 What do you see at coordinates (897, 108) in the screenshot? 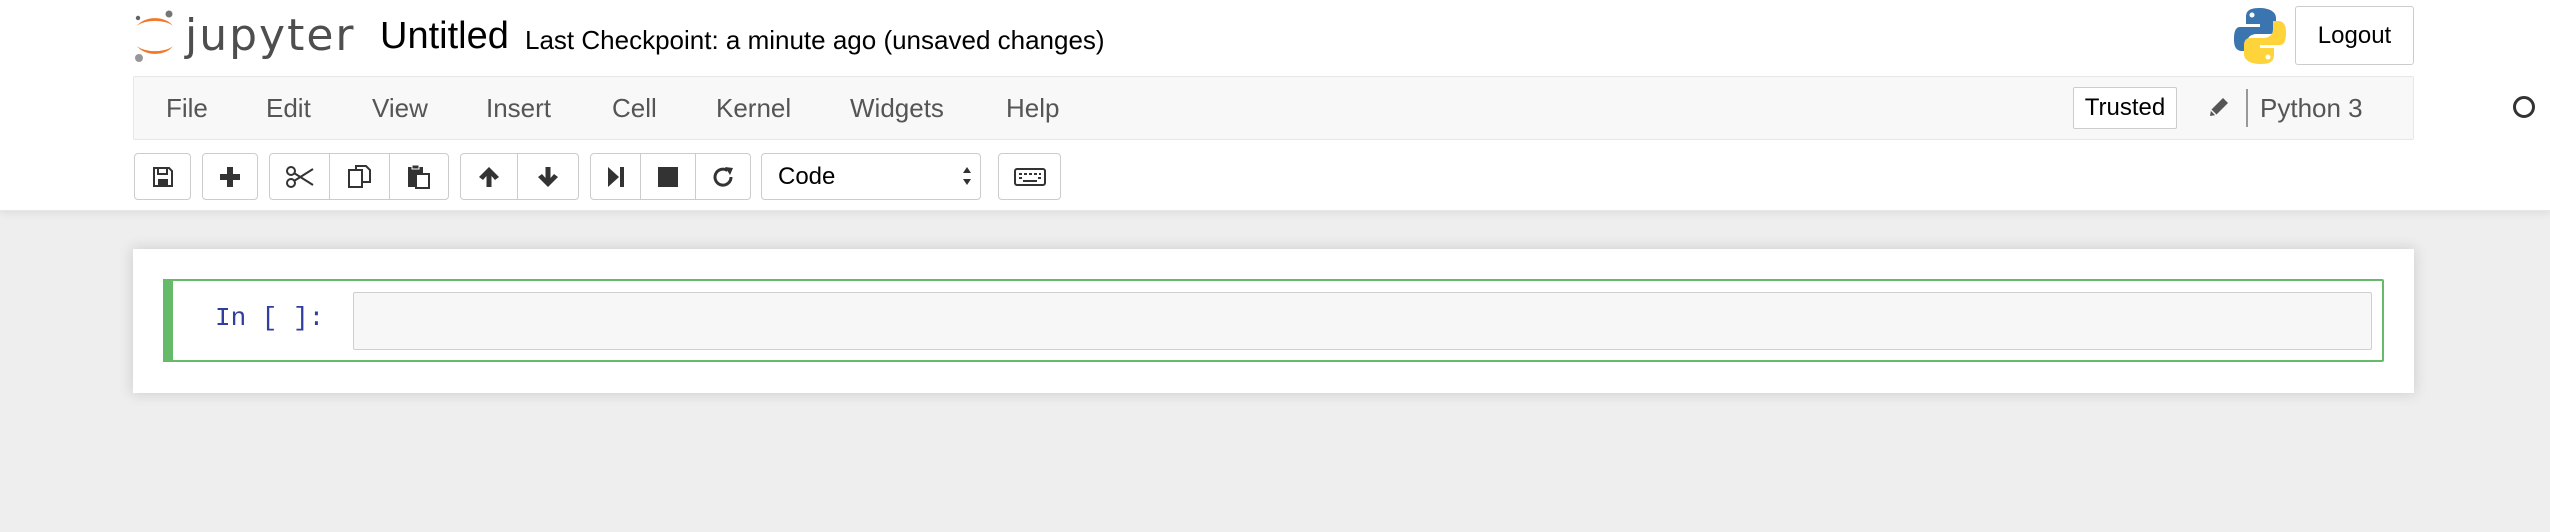
I see `menu-widgets: Widgets` at bounding box center [897, 108].